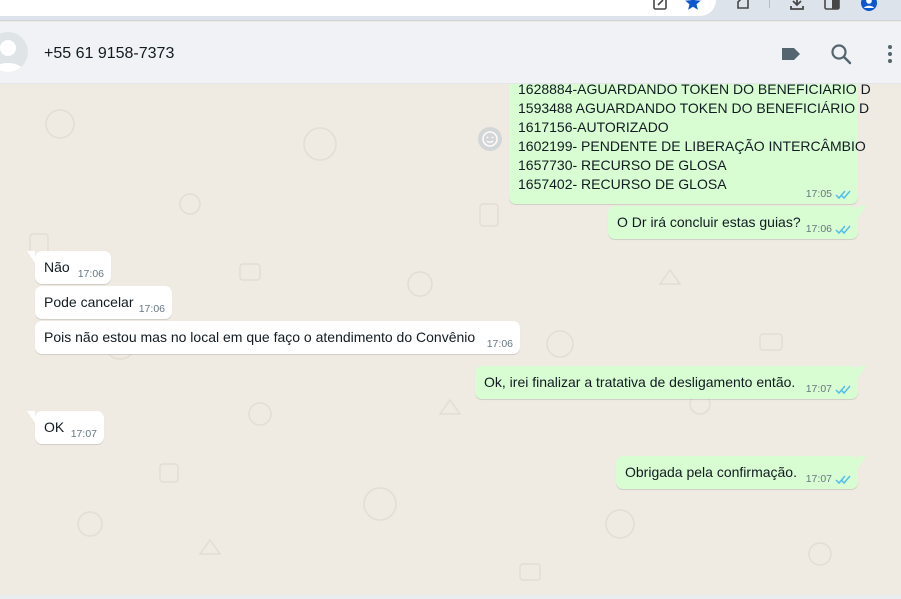 This screenshot has height=599, width=901. I want to click on outgoing-message: Obrigada pela confirmação. 17:07, so click(741, 472).